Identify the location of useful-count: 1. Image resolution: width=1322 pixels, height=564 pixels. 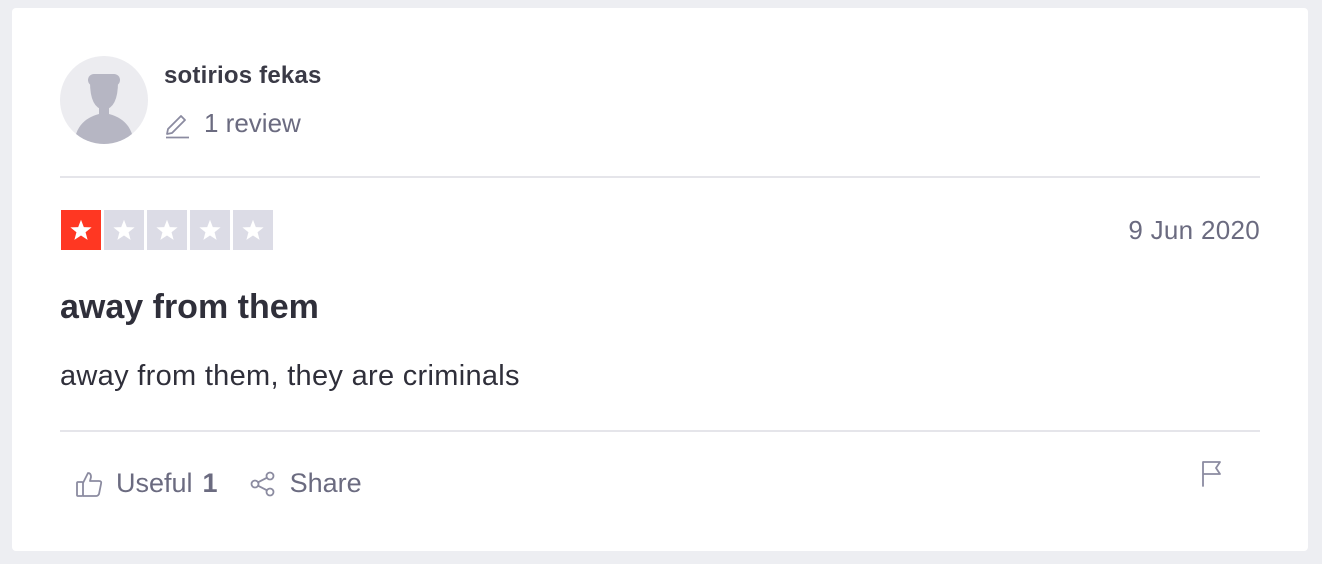
(210, 483).